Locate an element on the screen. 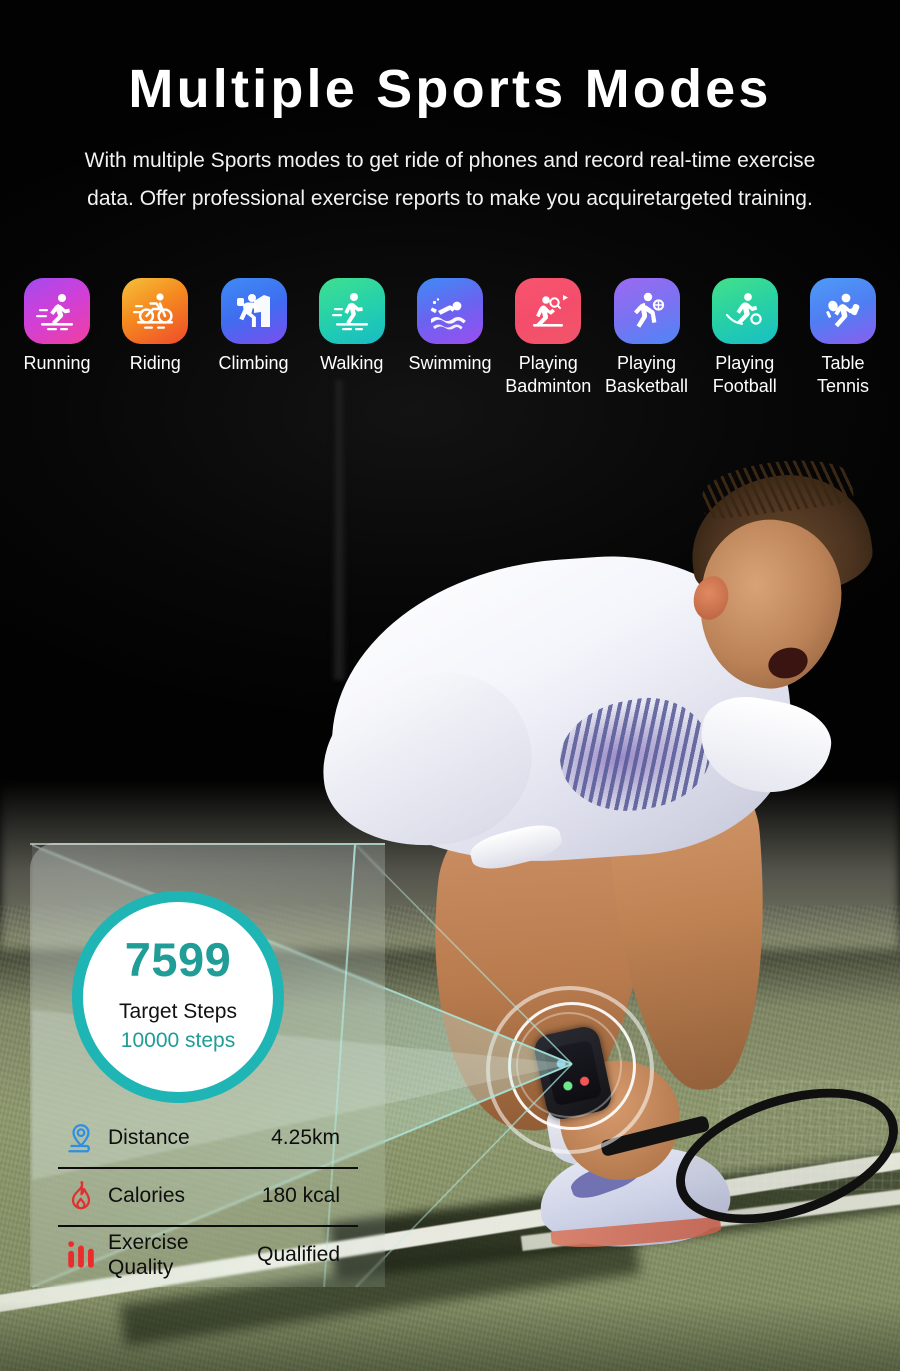 This screenshot has width=900, height=1371. sport-mode-basketball: Playing Basketball is located at coordinates (647, 338).